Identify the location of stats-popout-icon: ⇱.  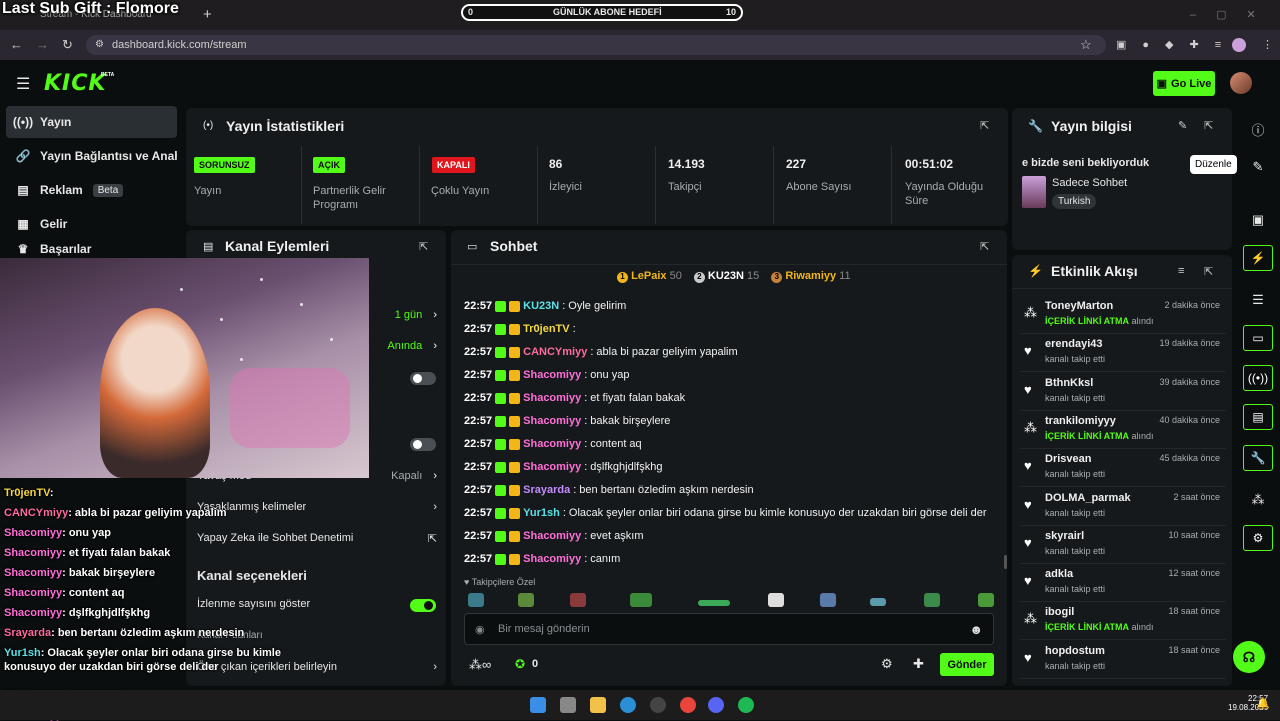
(984, 125).